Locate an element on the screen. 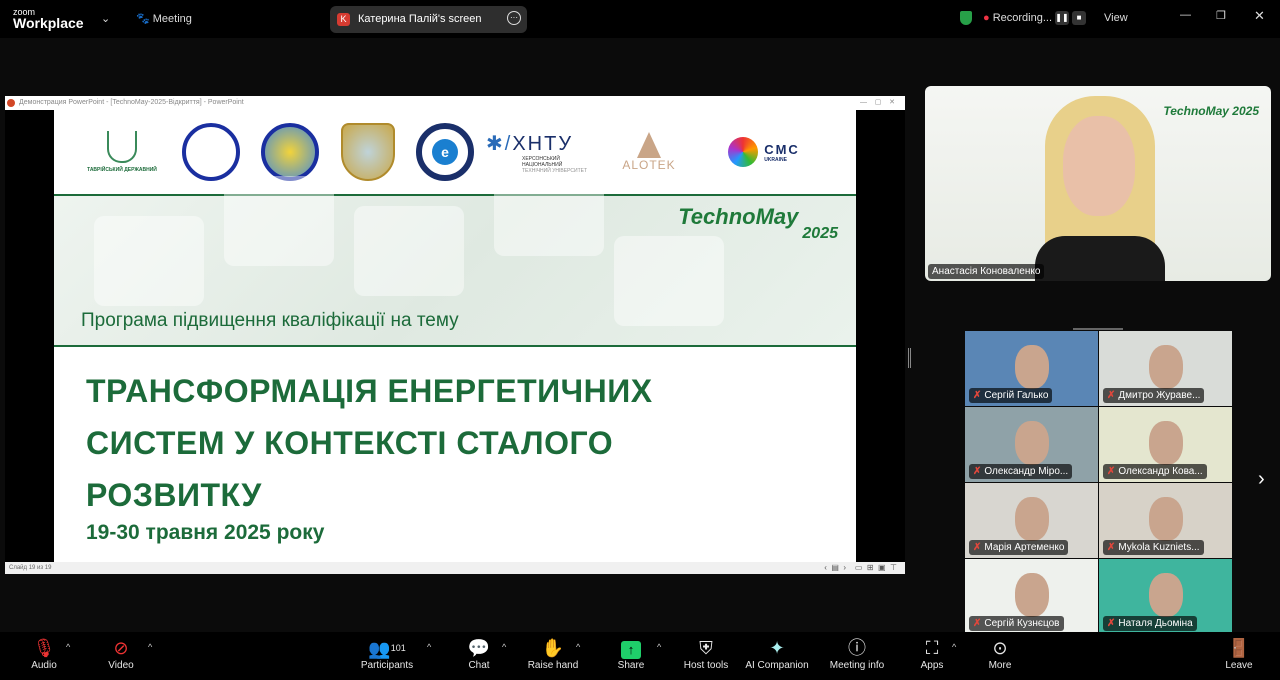 This screenshot has width=1280, height=680. close-button: ✕ is located at coordinates (1259, 16).